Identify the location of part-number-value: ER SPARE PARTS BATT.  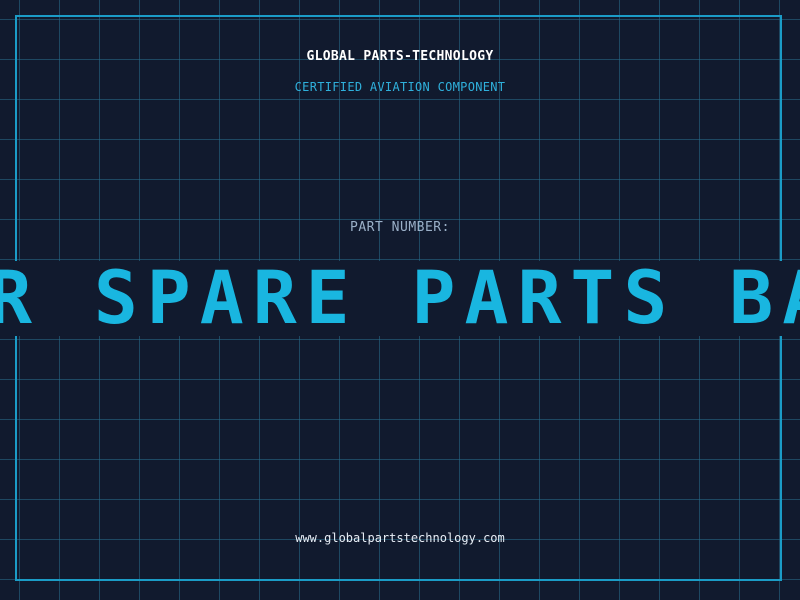
(400, 298).